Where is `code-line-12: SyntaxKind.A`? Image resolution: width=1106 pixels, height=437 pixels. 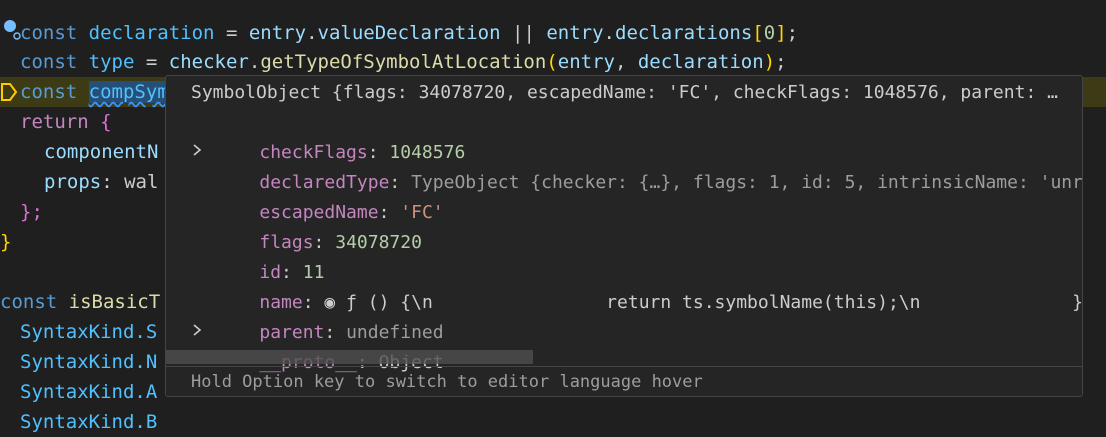
code-line-12: SyntaxKind.A is located at coordinates (88, 375).